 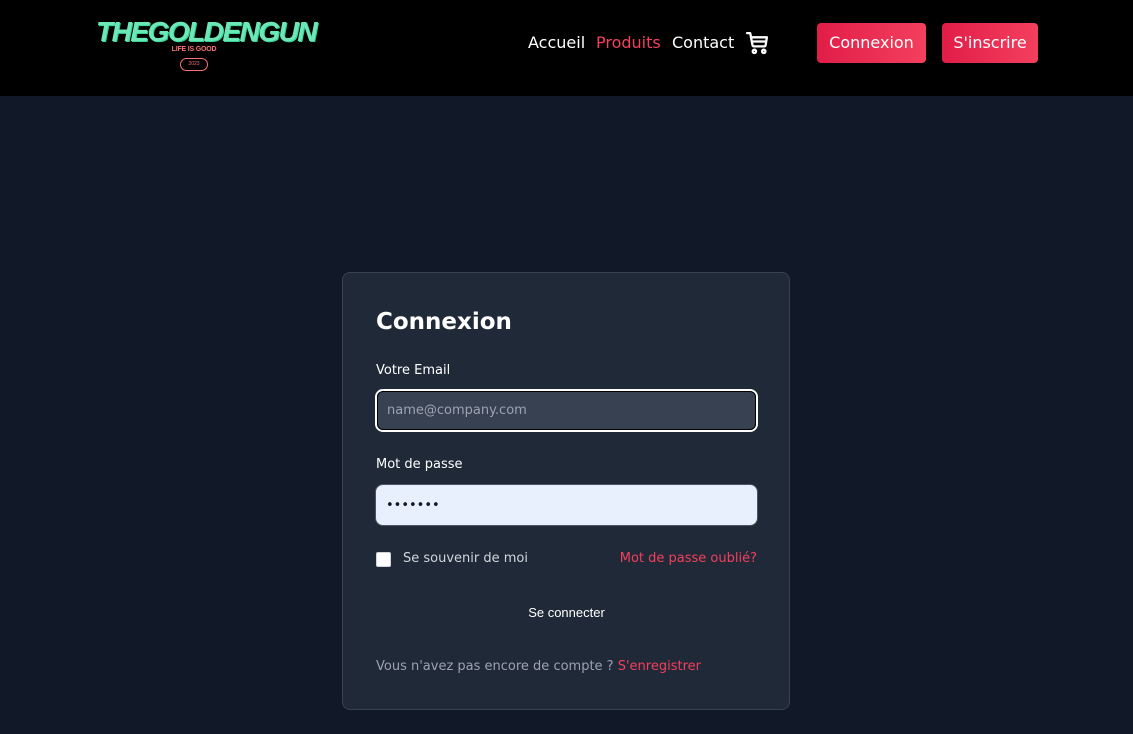 What do you see at coordinates (757, 42) in the screenshot?
I see `shopping-cart-icon` at bounding box center [757, 42].